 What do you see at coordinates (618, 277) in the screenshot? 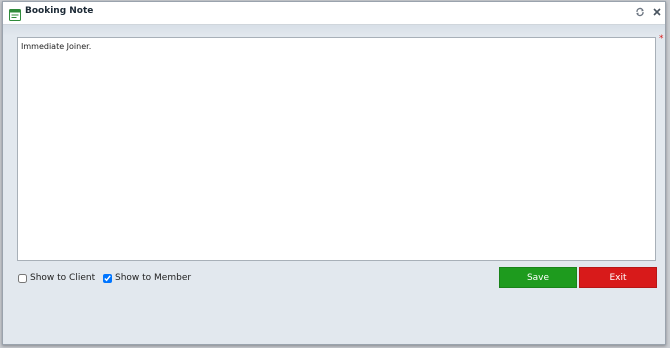
I see `exit-button: Exit` at bounding box center [618, 277].